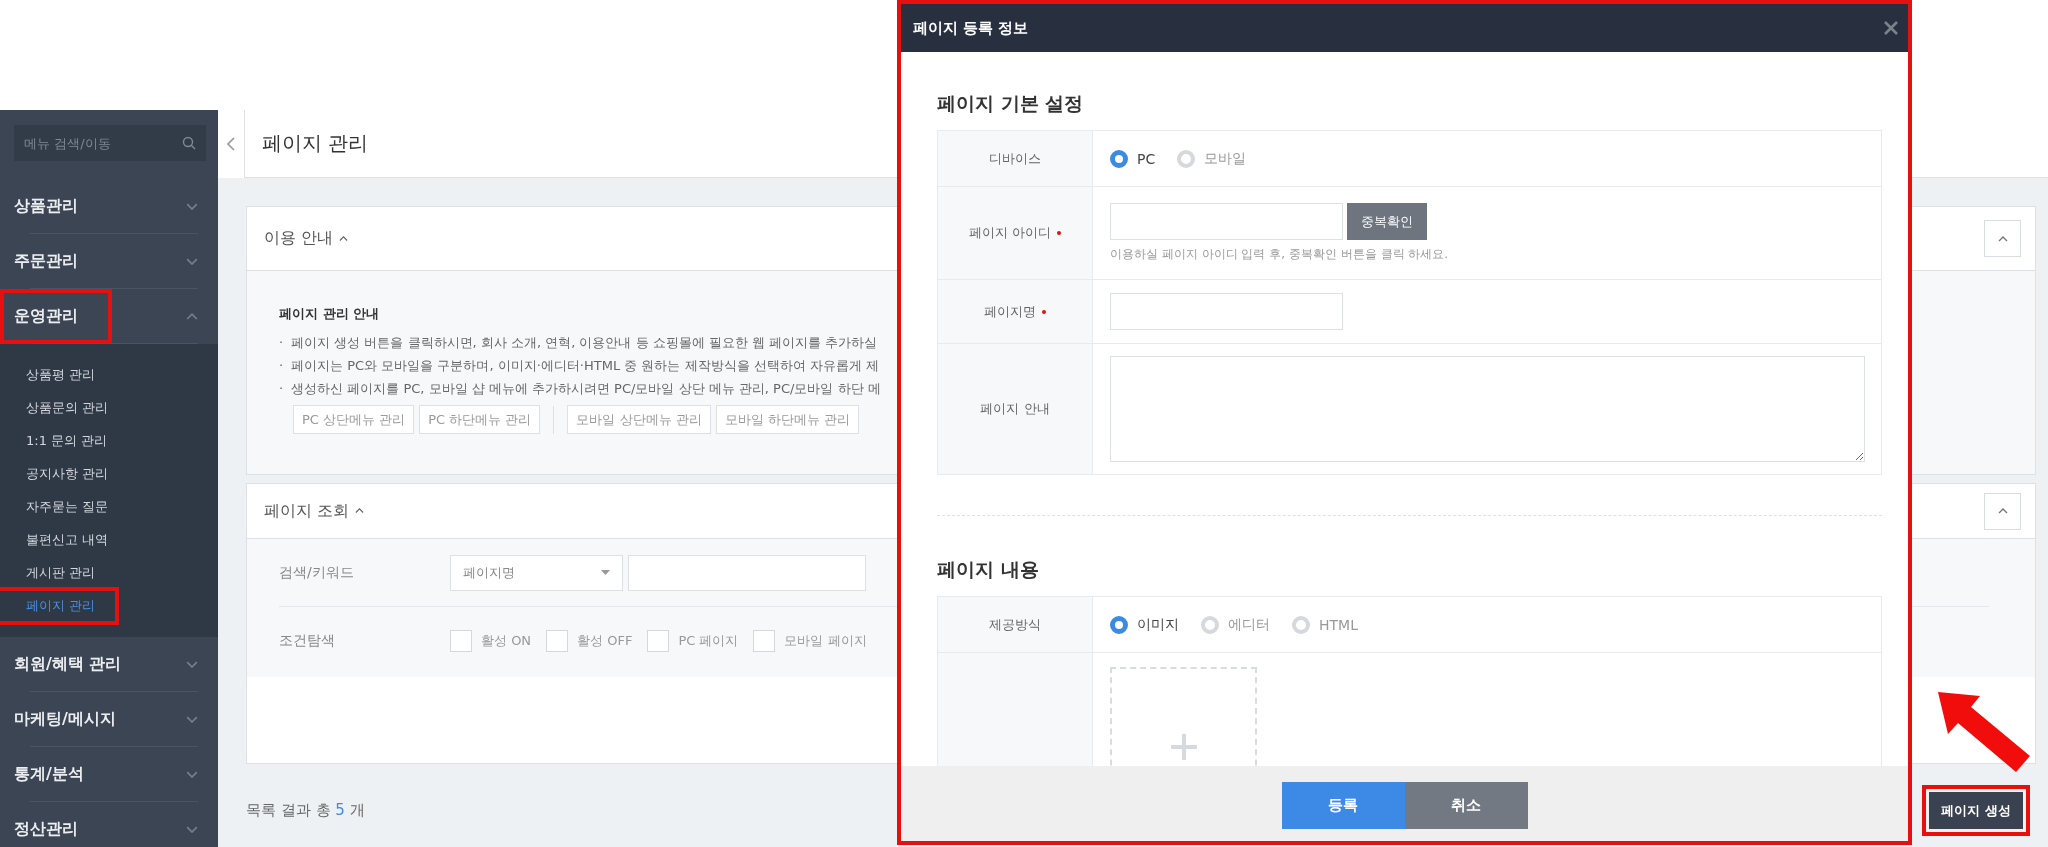 The width and height of the screenshot is (2048, 847). I want to click on keyword-field, so click(747, 572).